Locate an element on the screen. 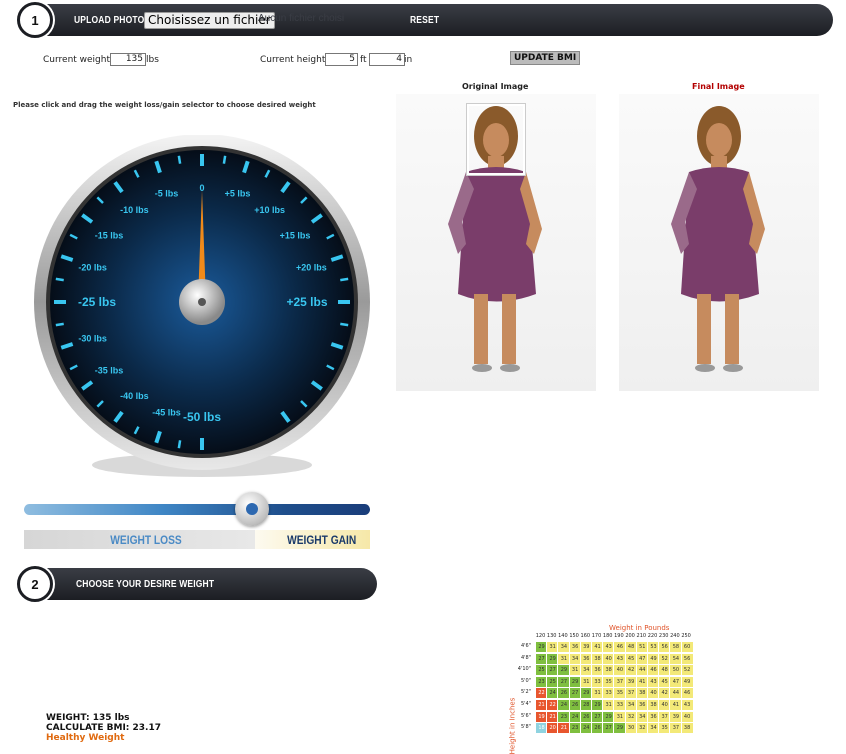  update-bmi-button: UPDATE BMI is located at coordinates (545, 58).